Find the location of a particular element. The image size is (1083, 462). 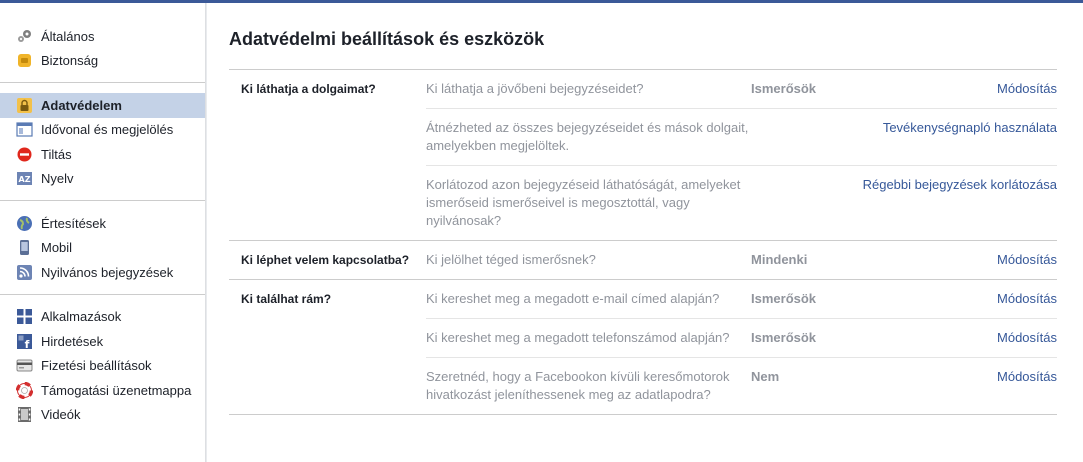

film-icon is located at coordinates (24, 414).